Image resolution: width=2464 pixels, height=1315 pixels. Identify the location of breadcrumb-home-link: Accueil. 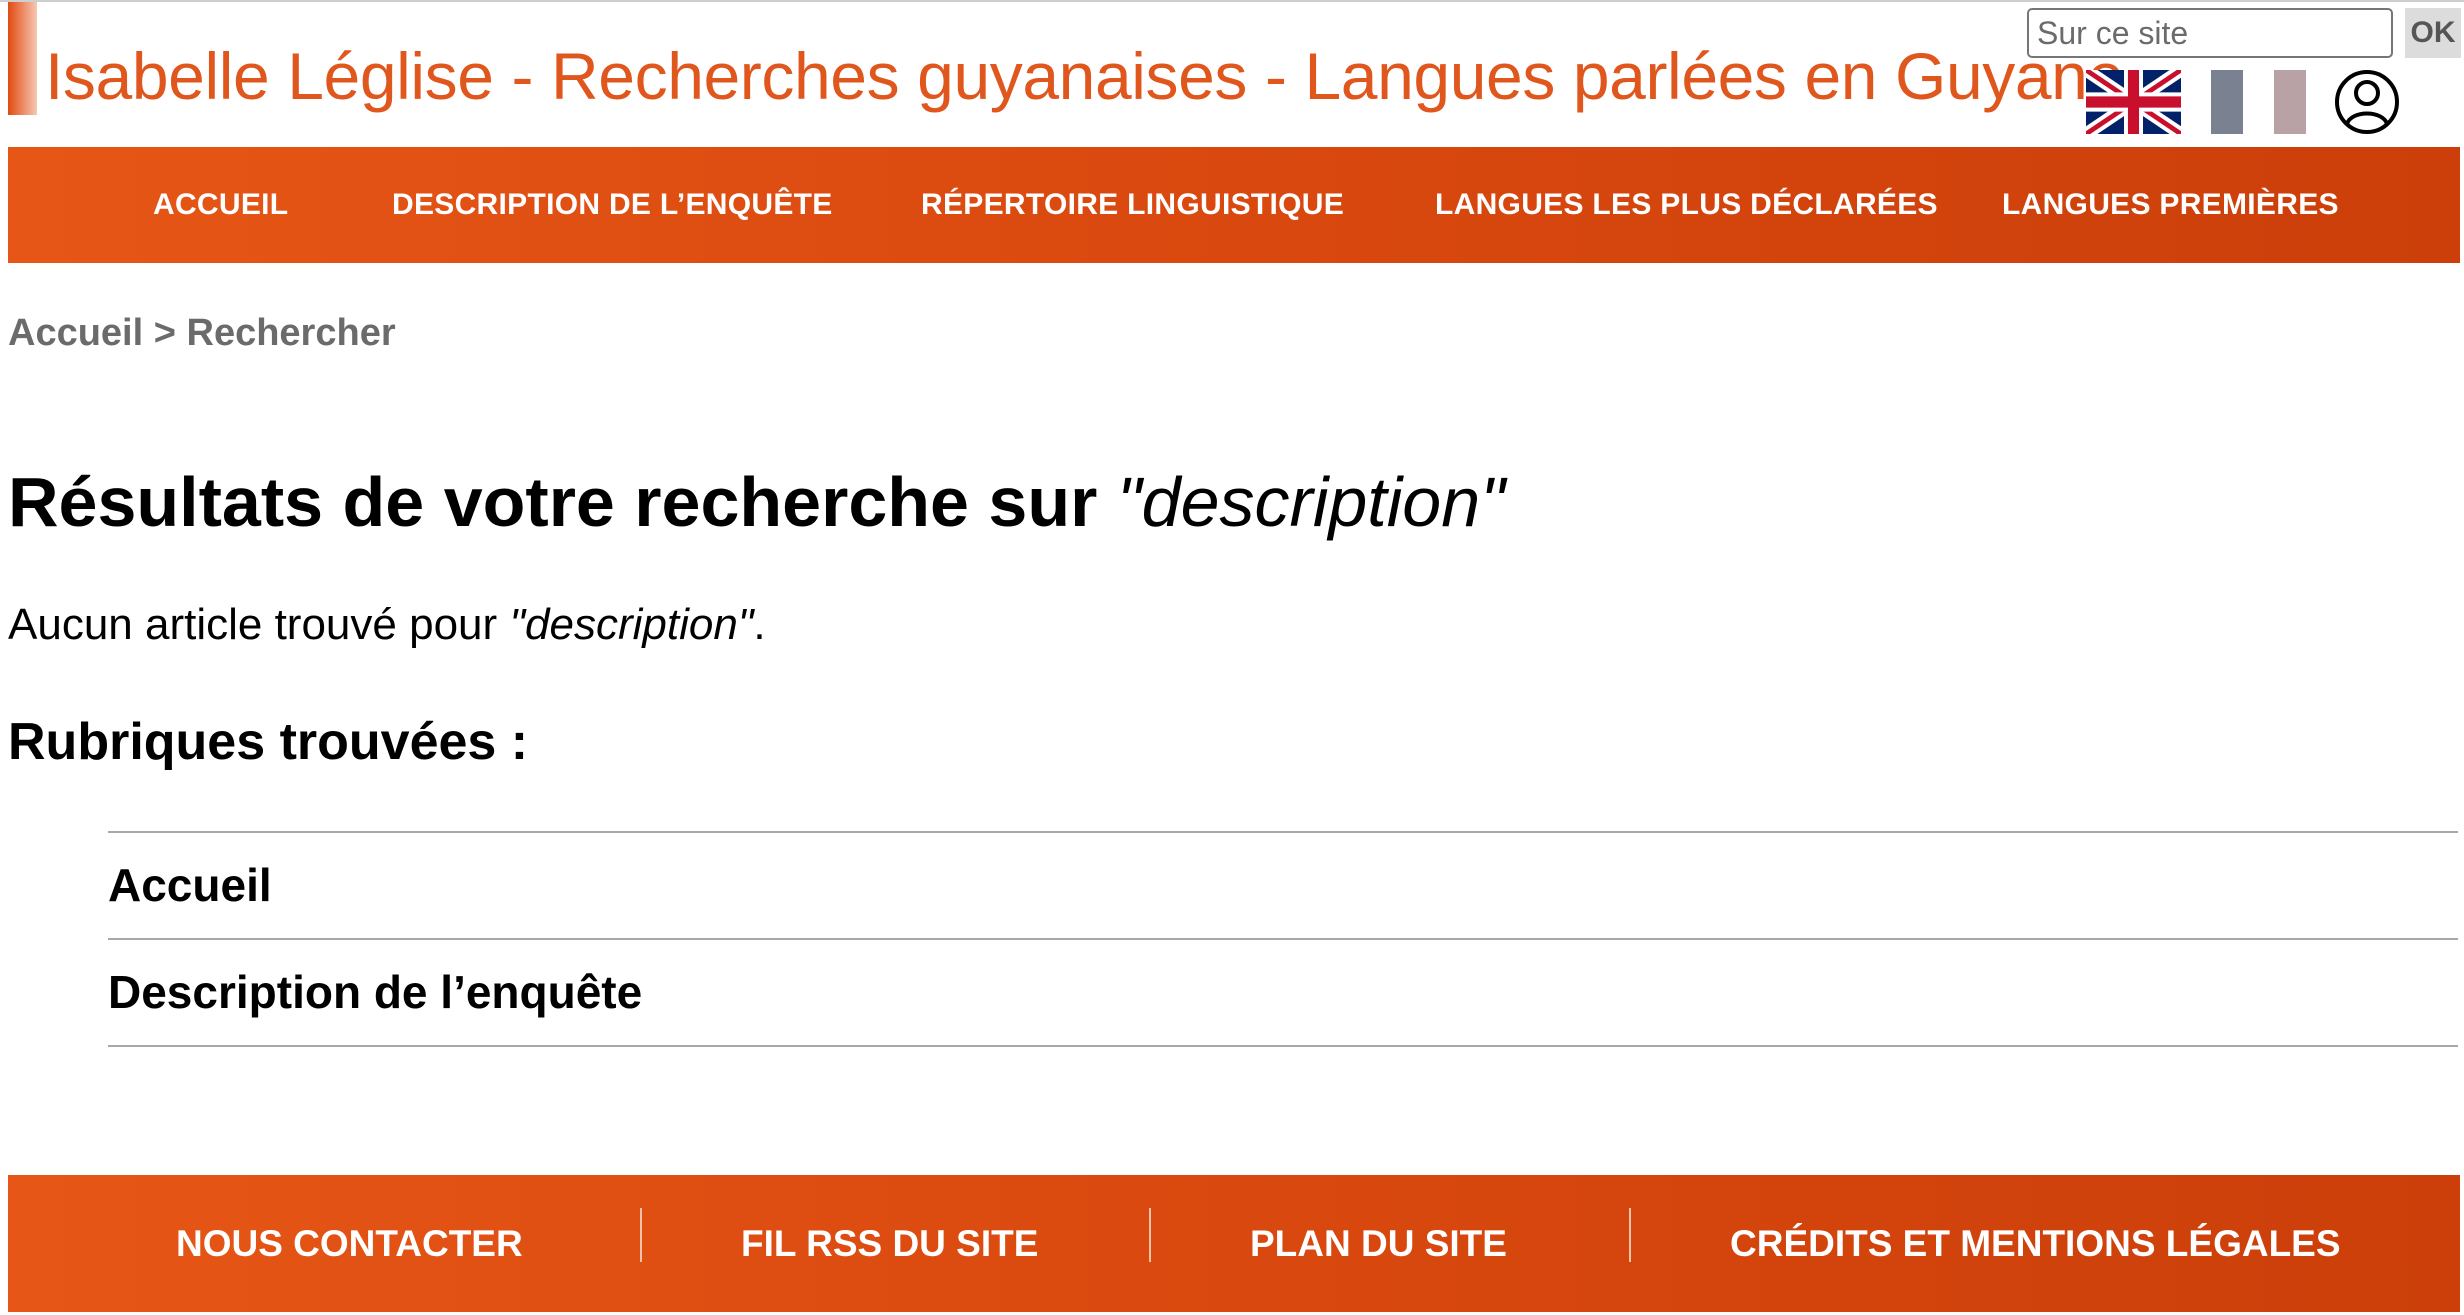
(75, 333).